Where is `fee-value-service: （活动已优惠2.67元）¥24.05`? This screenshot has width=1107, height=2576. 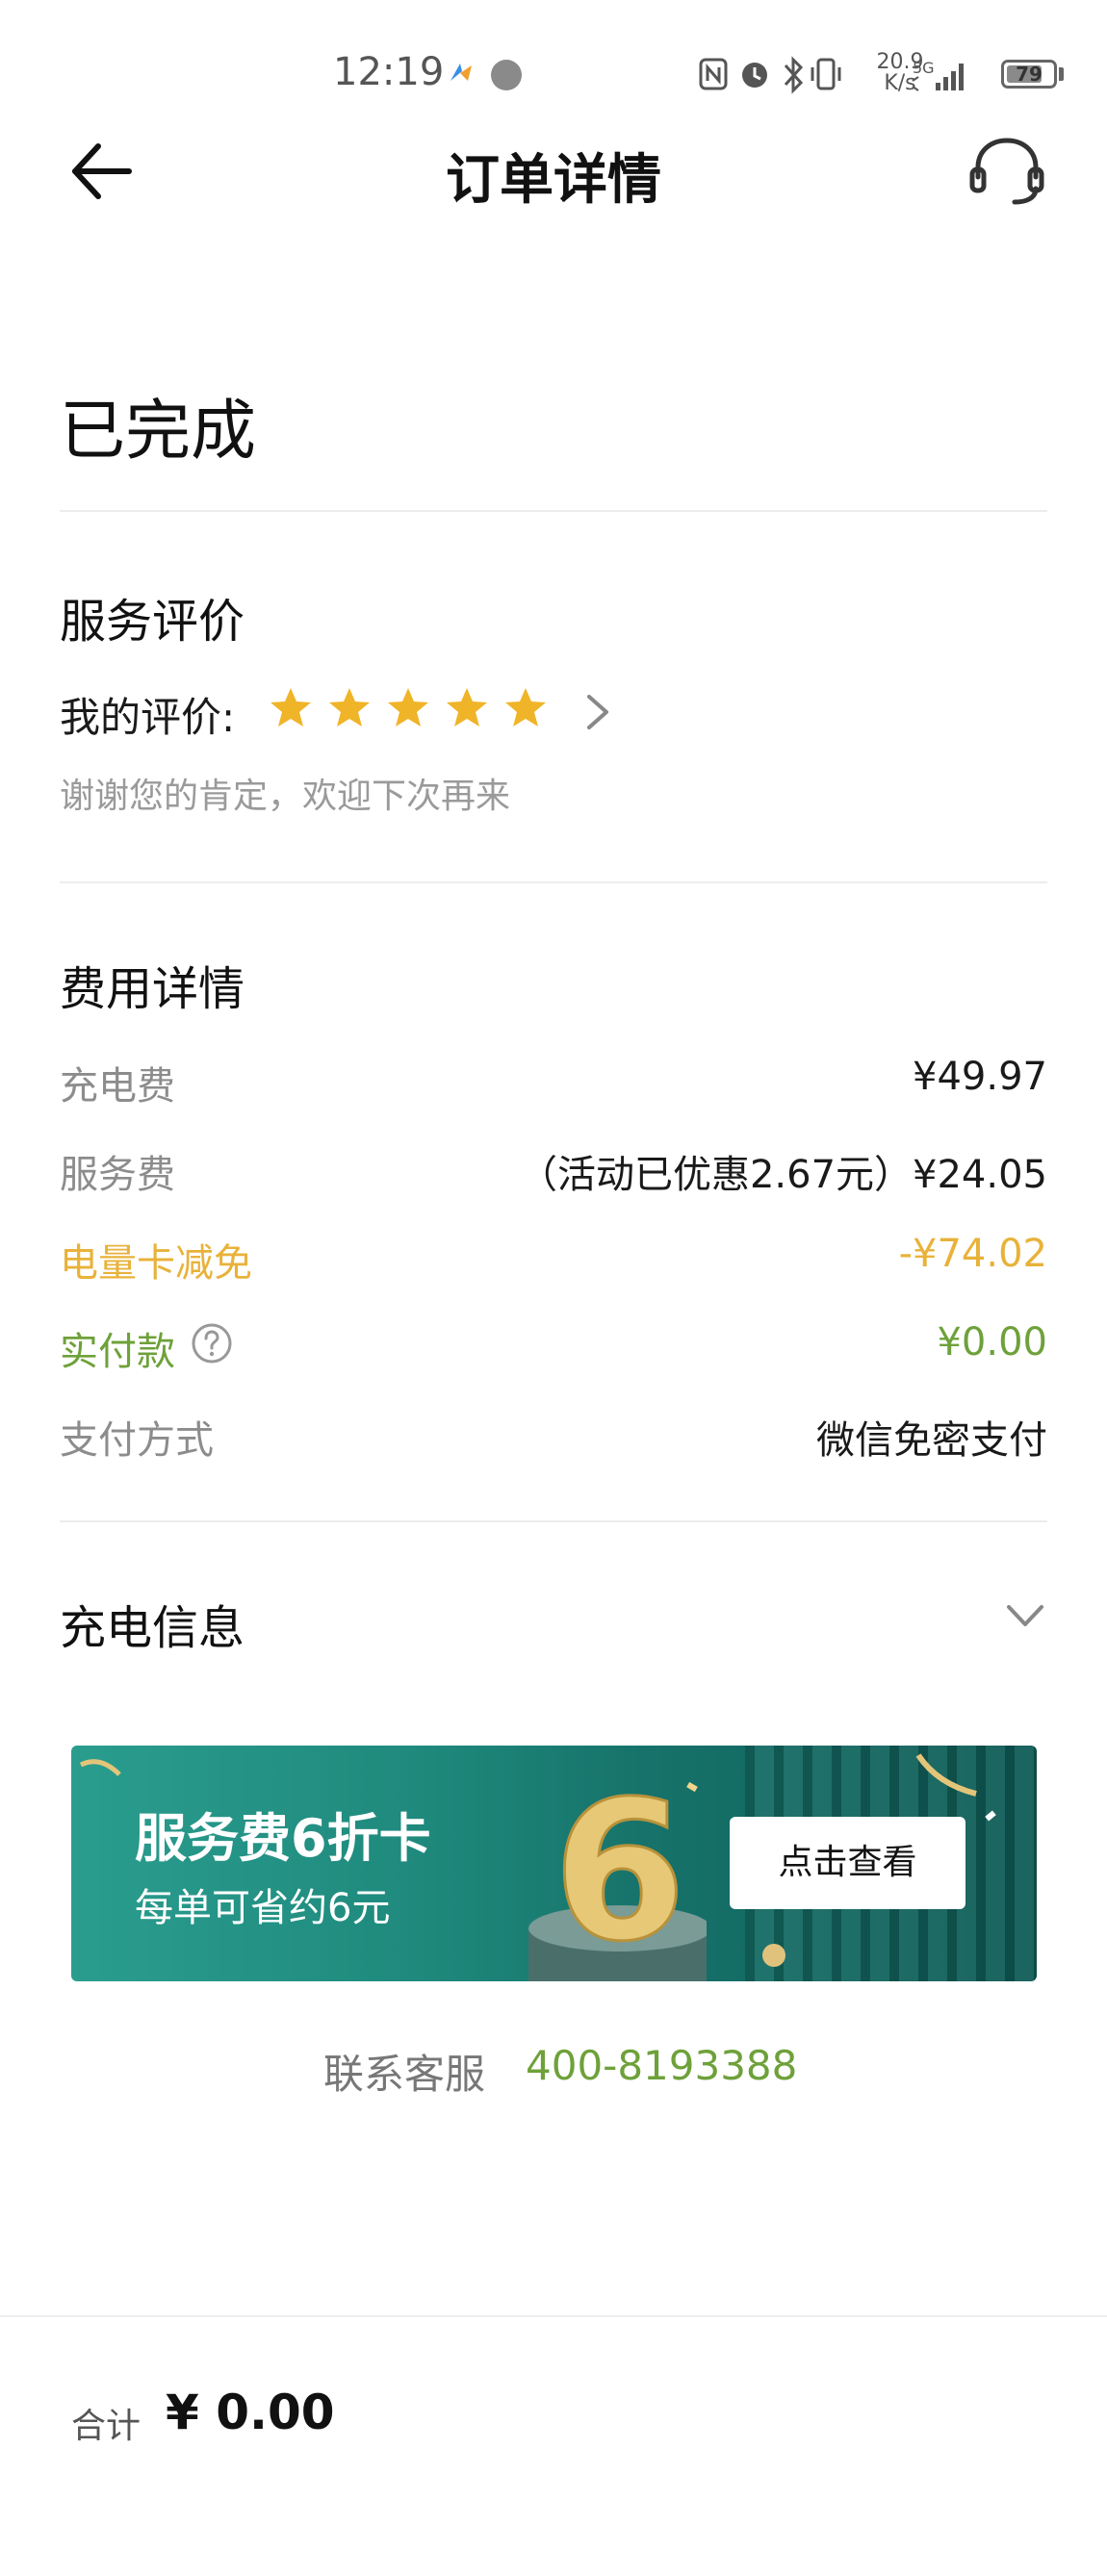 fee-value-service: （活动已优惠2.67元）¥24.05 is located at coordinates (782, 1175).